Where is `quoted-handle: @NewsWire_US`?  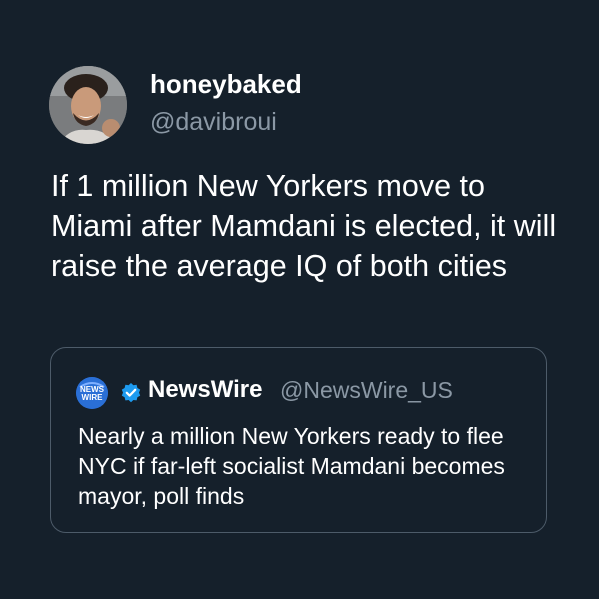
quoted-handle: @NewsWire_US is located at coordinates (366, 390).